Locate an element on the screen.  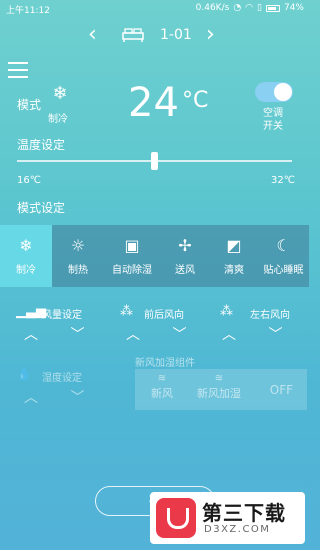
mountain-icon: ◩ is located at coordinates (234, 245).